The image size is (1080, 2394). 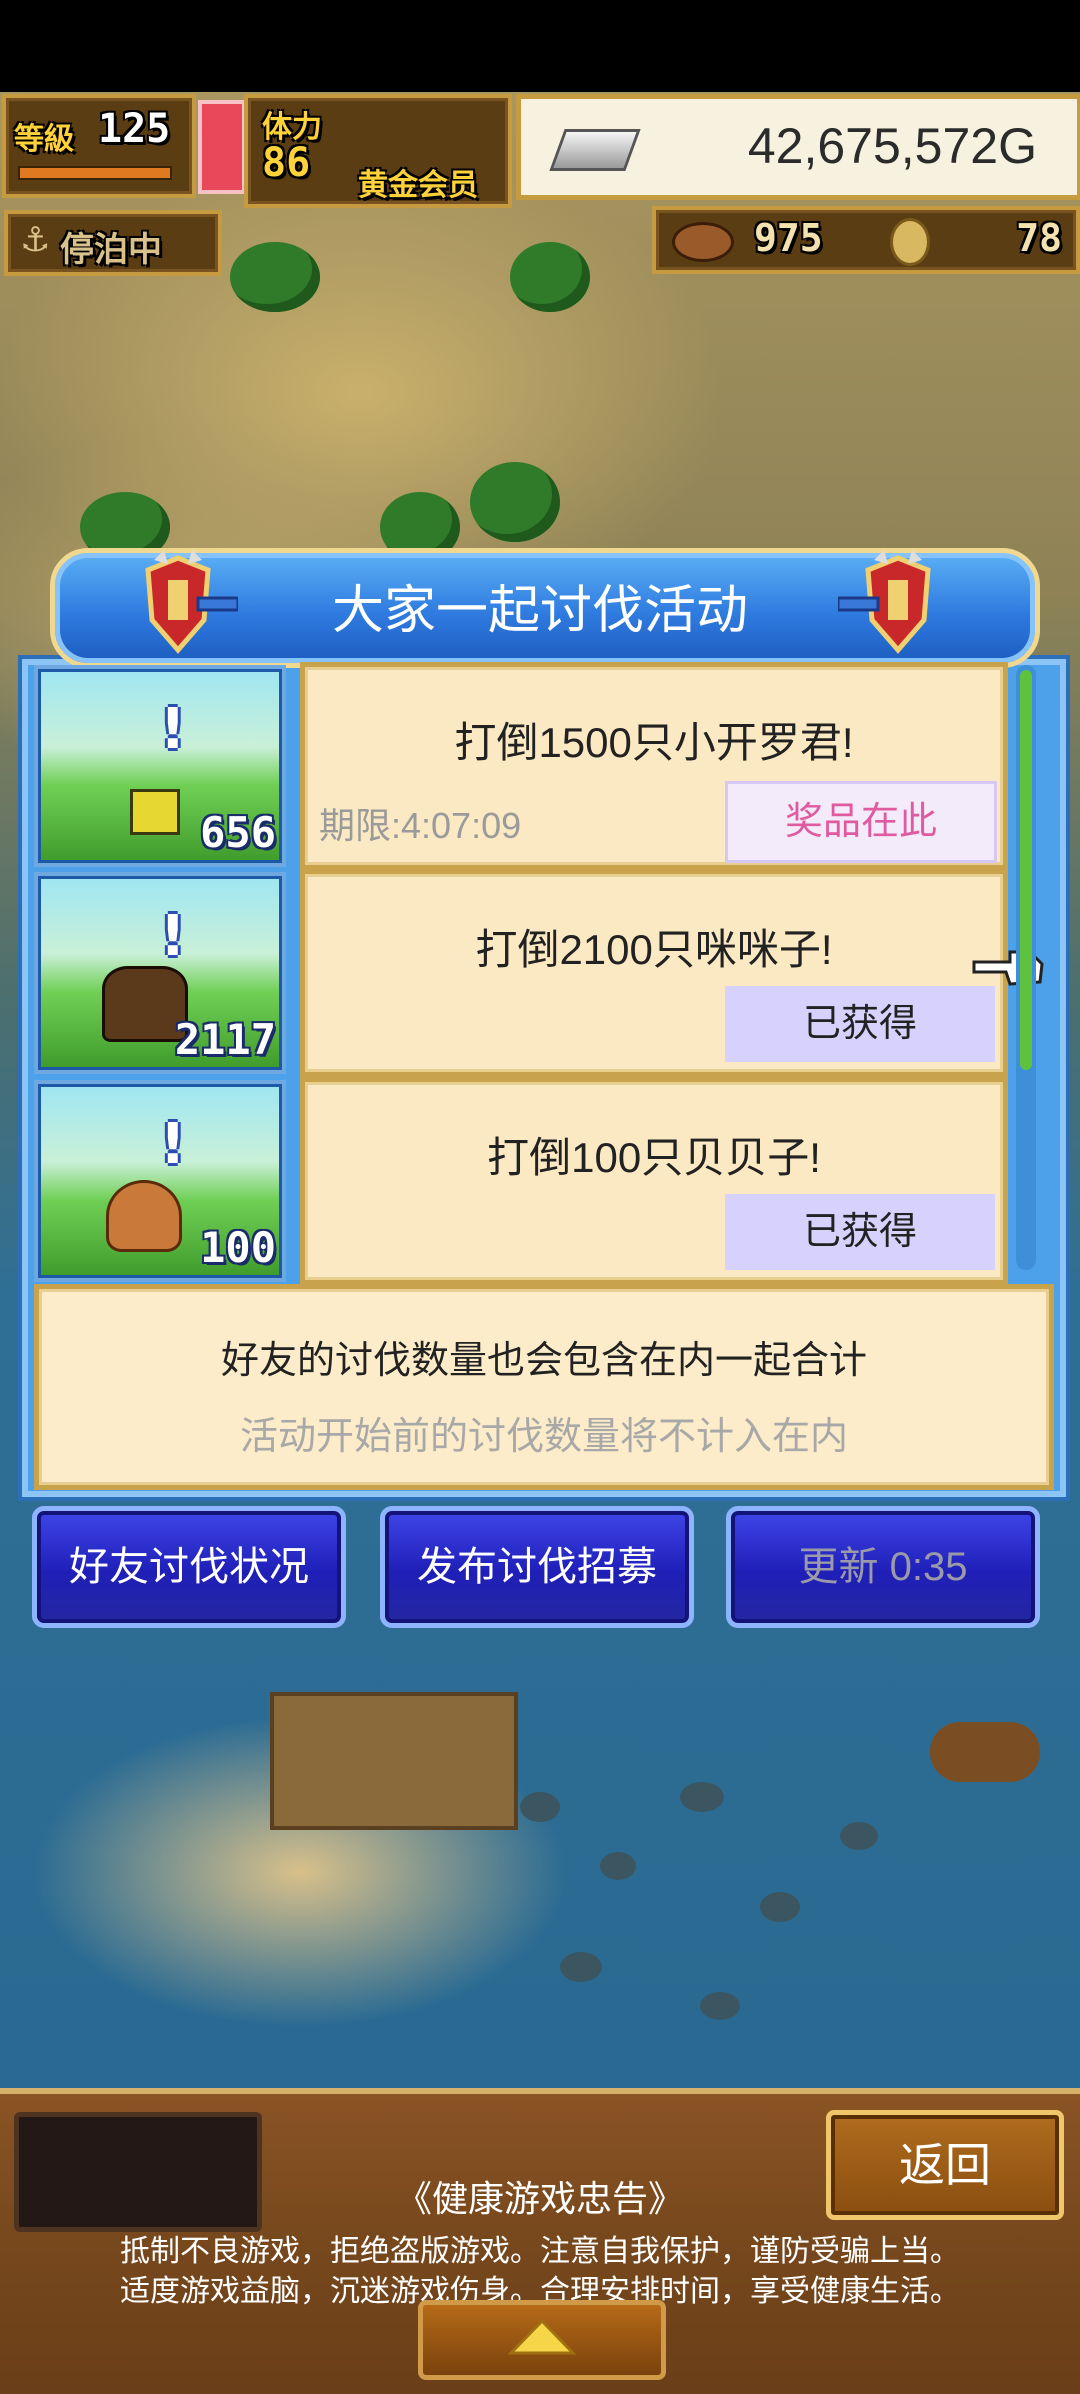 I want to click on event-row-card: 打倒2100只咪咪子! 已获得, so click(x=654, y=973).